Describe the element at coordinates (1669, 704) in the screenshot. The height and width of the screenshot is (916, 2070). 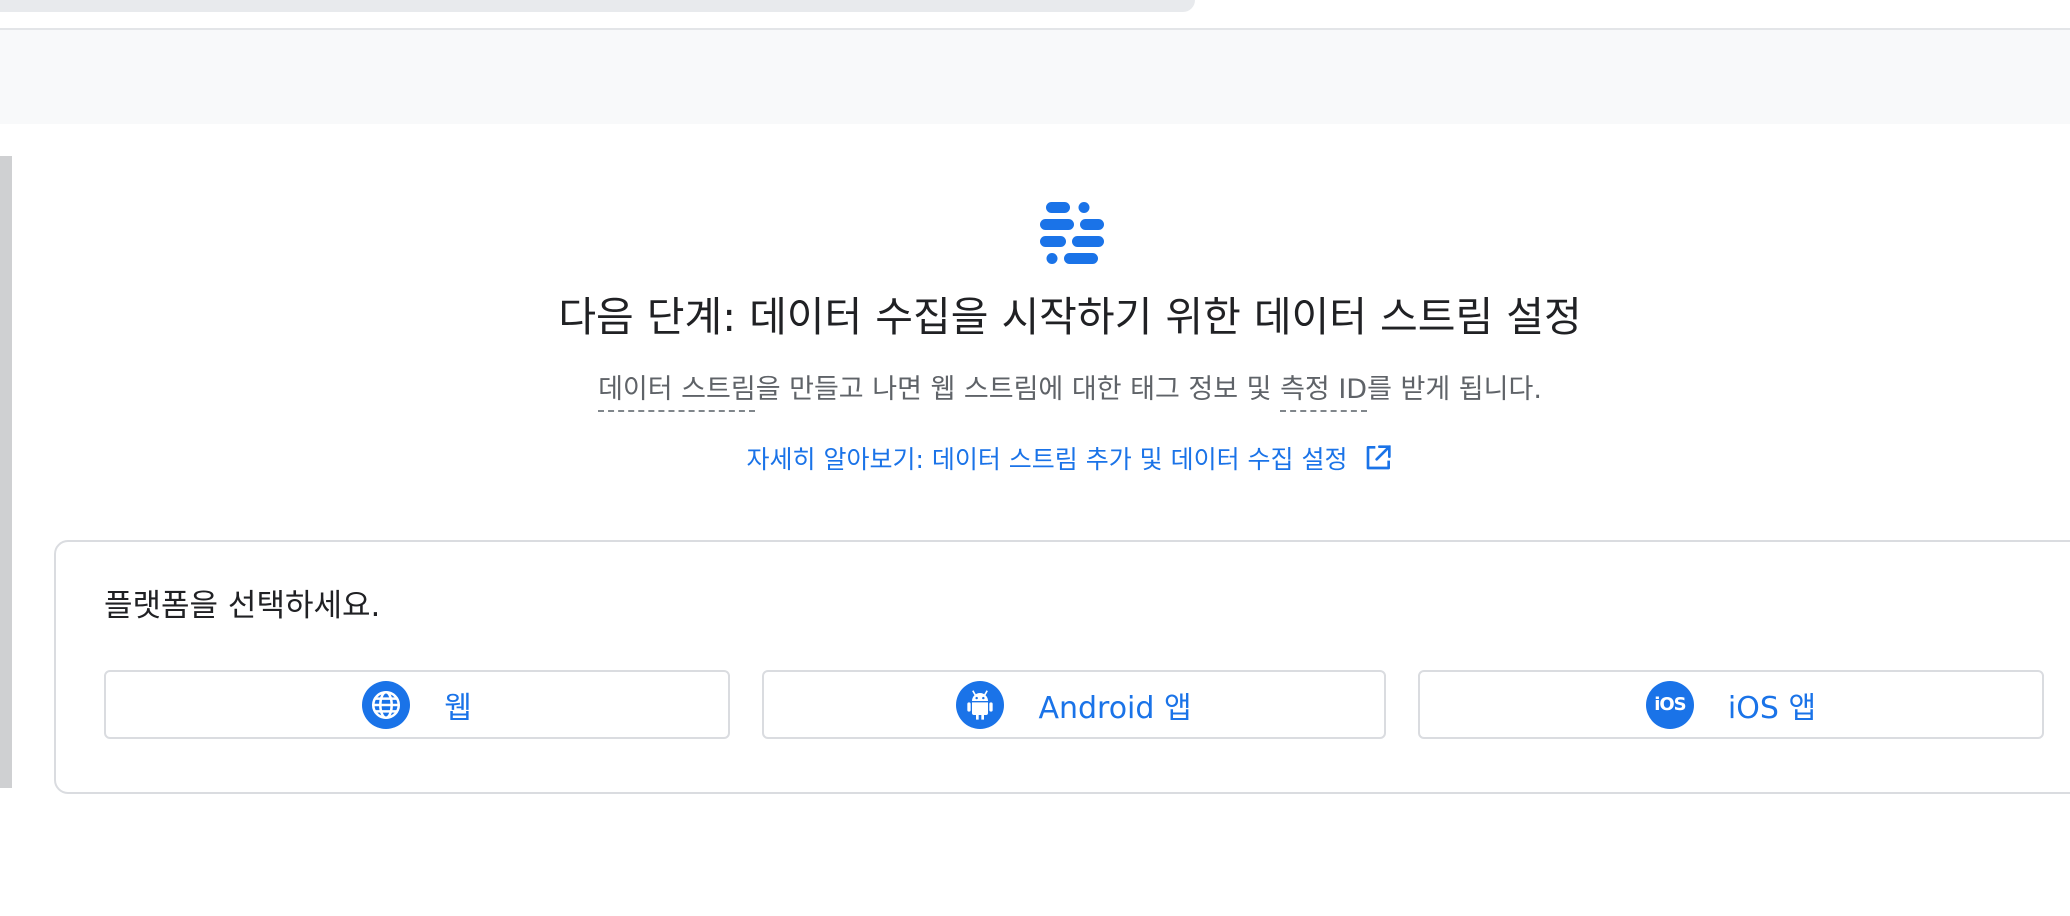
I see `ios-icon: iOS` at that location.